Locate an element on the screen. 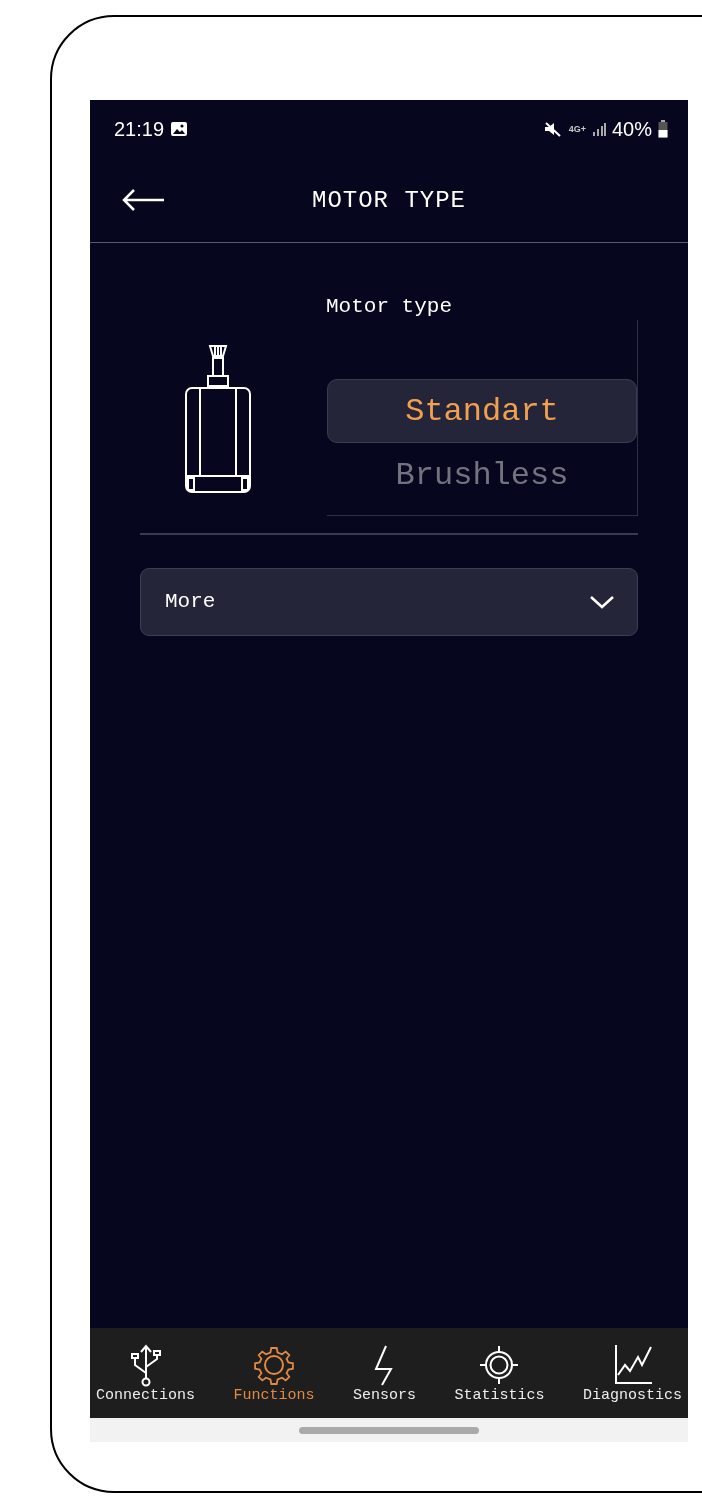 Image resolution: width=702 pixels, height=1510 pixels. nav-tab: Statistics is located at coordinates (499, 1373).